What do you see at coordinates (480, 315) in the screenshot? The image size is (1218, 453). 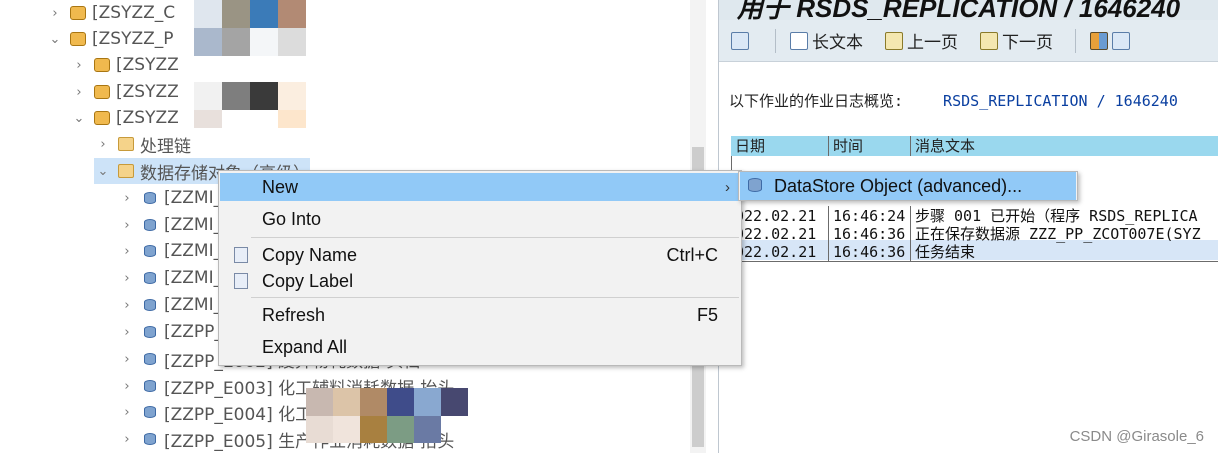 I see `menu-item-refresh: Refresh F5` at bounding box center [480, 315].